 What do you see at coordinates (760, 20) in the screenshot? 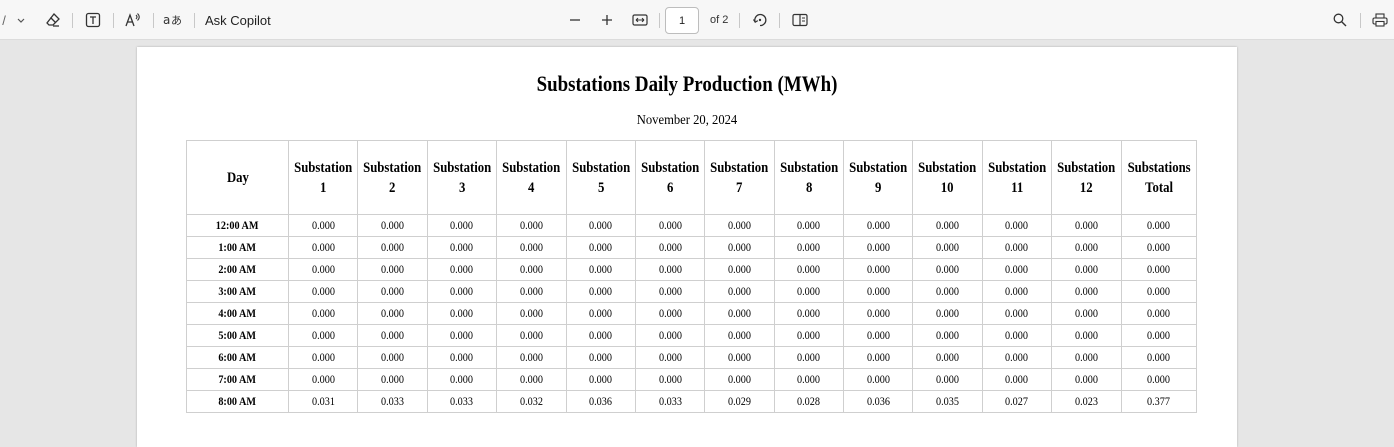
I see `rotate-icon` at bounding box center [760, 20].